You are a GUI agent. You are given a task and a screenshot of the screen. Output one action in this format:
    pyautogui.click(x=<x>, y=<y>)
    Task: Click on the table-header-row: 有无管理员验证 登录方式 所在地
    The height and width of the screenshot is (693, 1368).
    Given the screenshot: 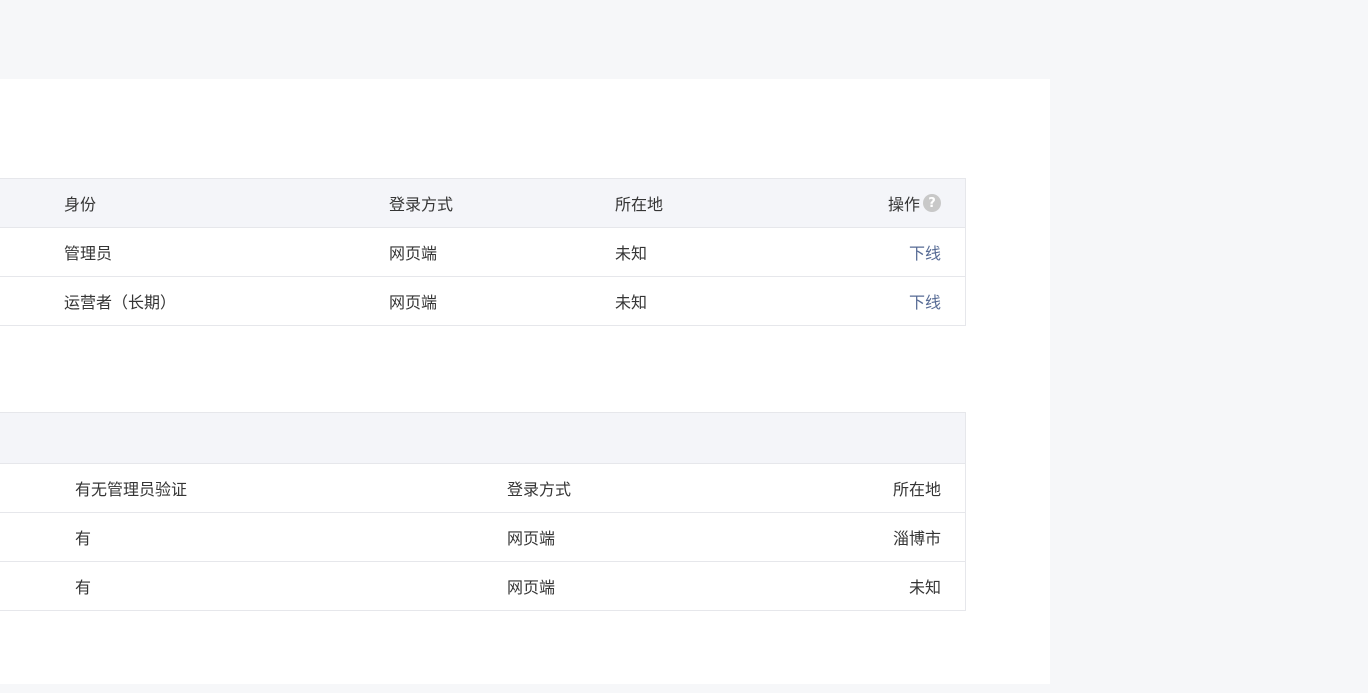 What is the action you would take?
    pyautogui.click(x=482, y=488)
    